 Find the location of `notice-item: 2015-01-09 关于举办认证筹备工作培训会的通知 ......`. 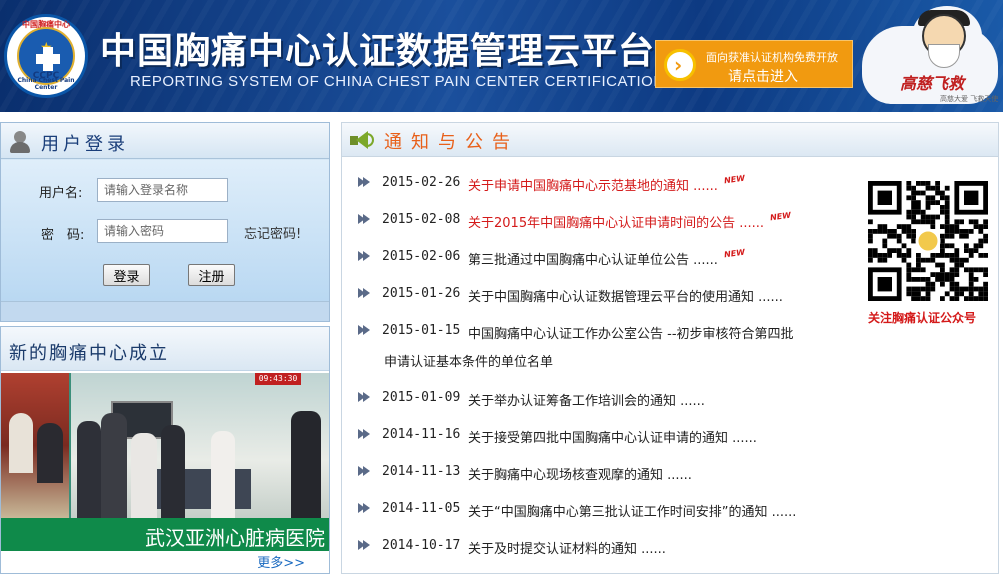

notice-item: 2015-01-09 关于举办认证筹备工作培训会的通知 ...... is located at coordinates (608, 402).